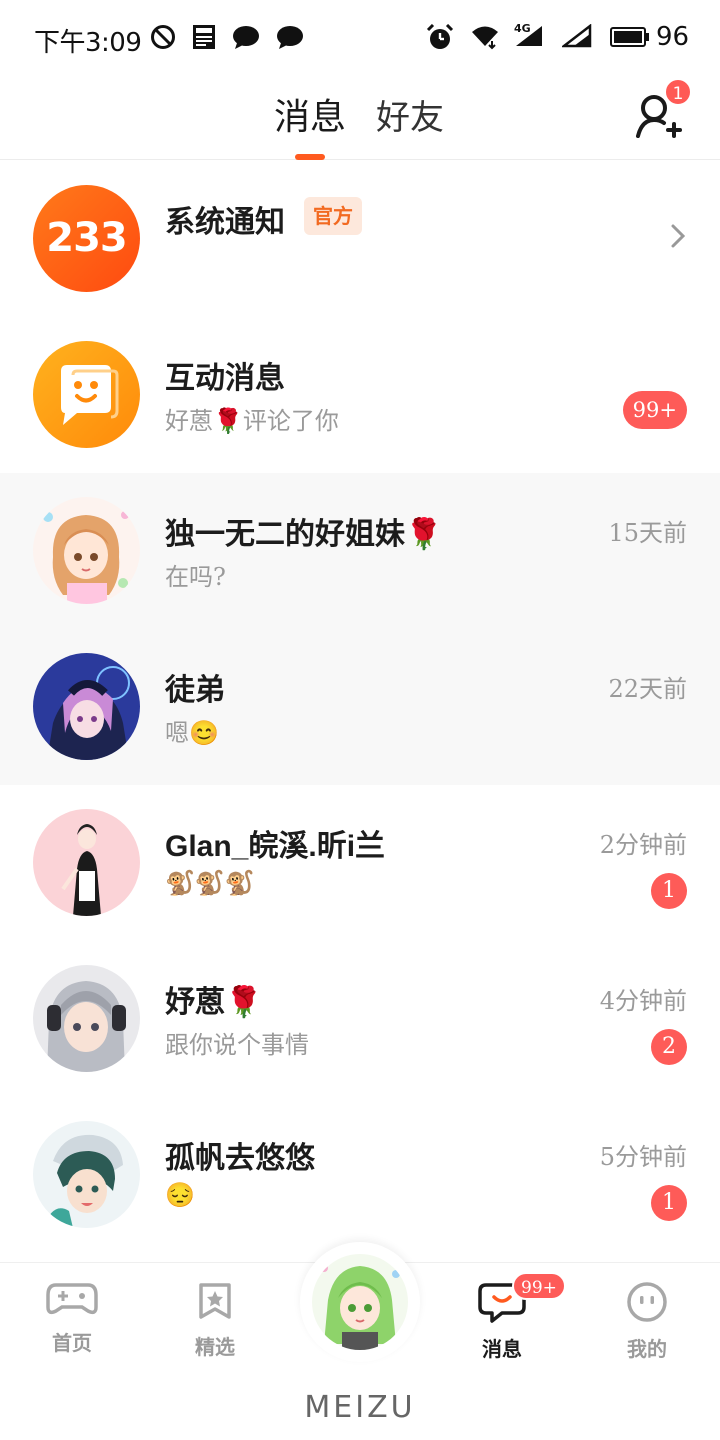  Describe the element at coordinates (304, 534) in the screenshot. I see `contact-name: 独一无二的好姐妹🌹` at that location.